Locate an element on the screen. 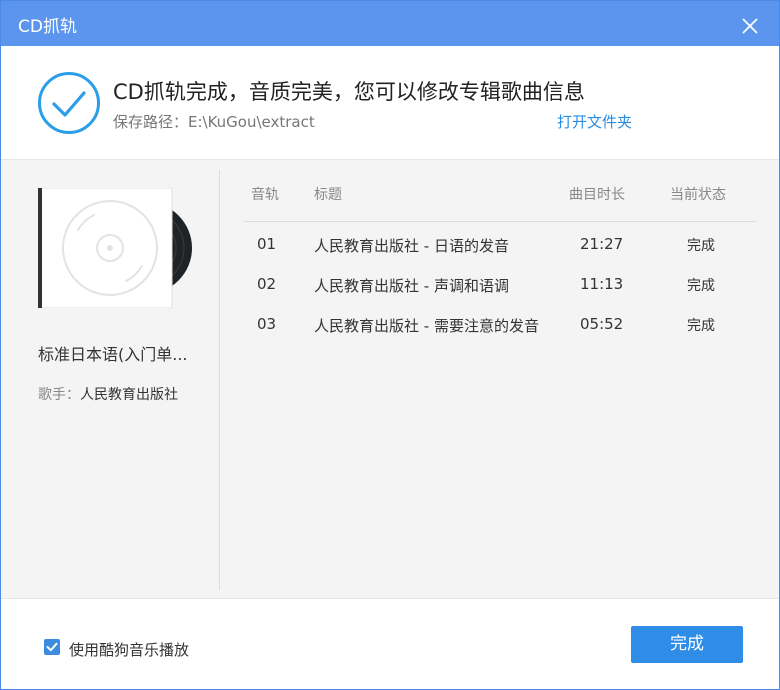 The image size is (780, 690). track-title: 人民教育出版社 - 日语的发音 is located at coordinates (411, 245).